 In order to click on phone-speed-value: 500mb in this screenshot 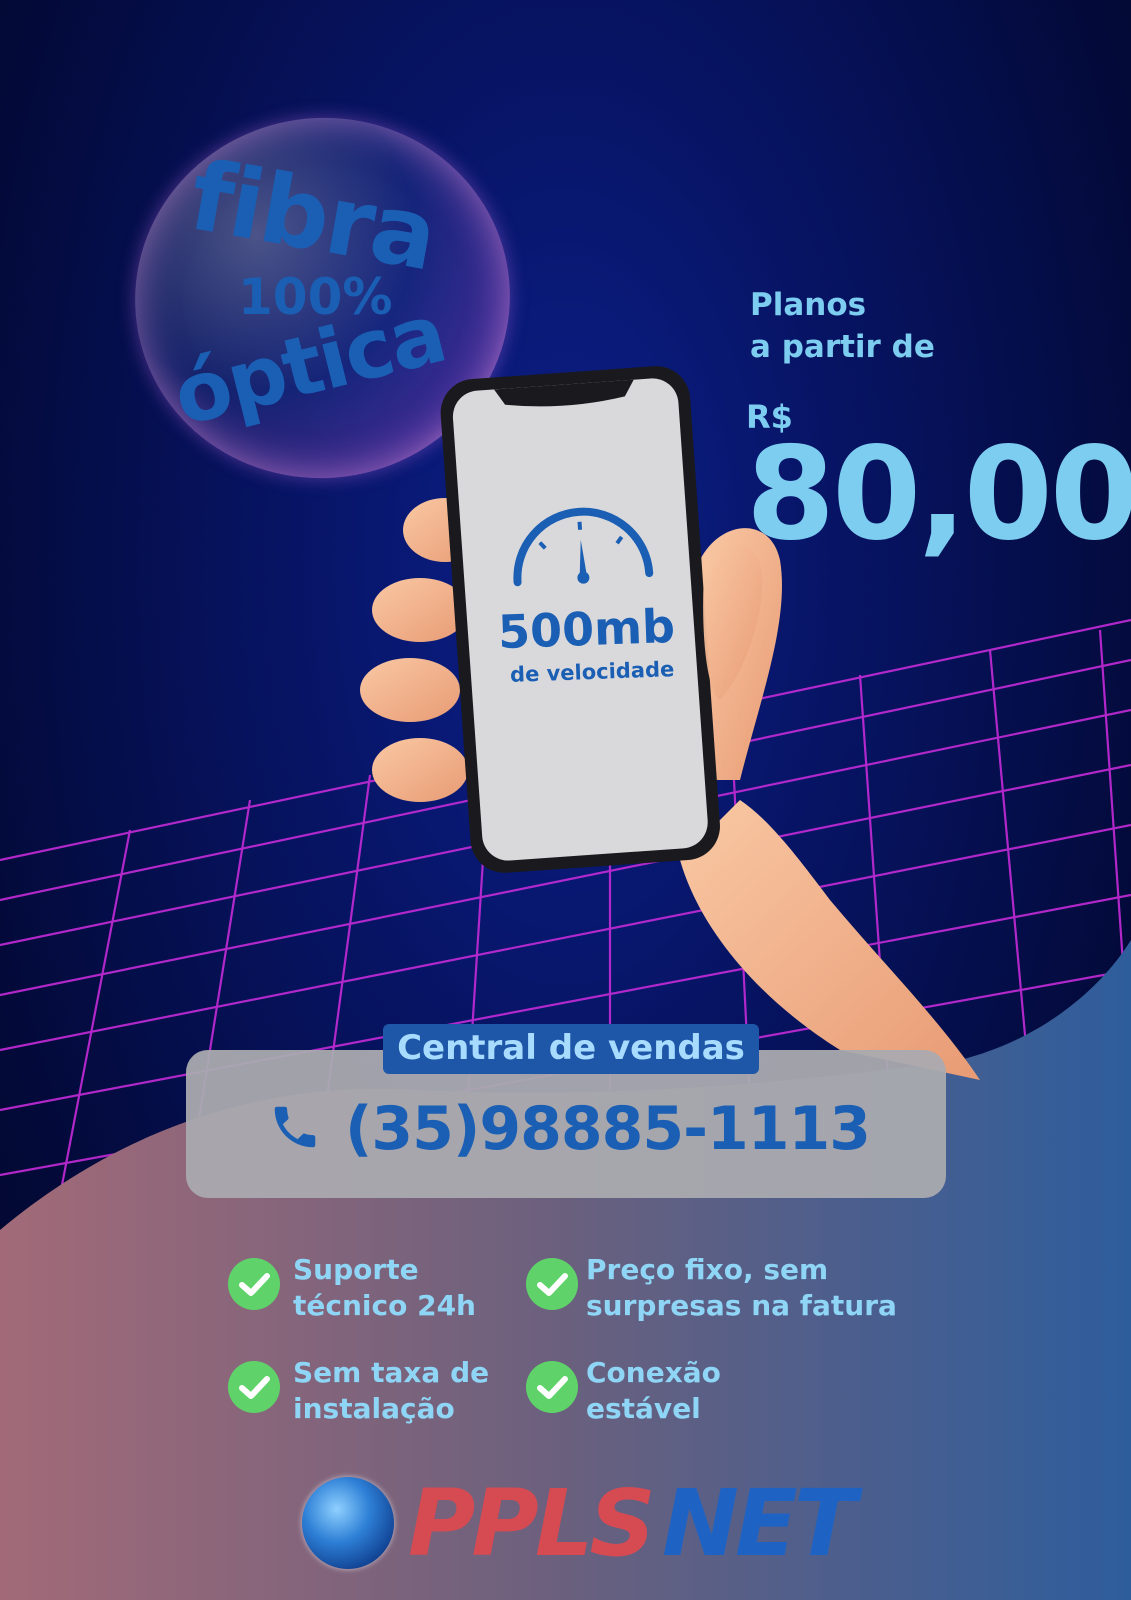, I will do `click(586, 629)`.